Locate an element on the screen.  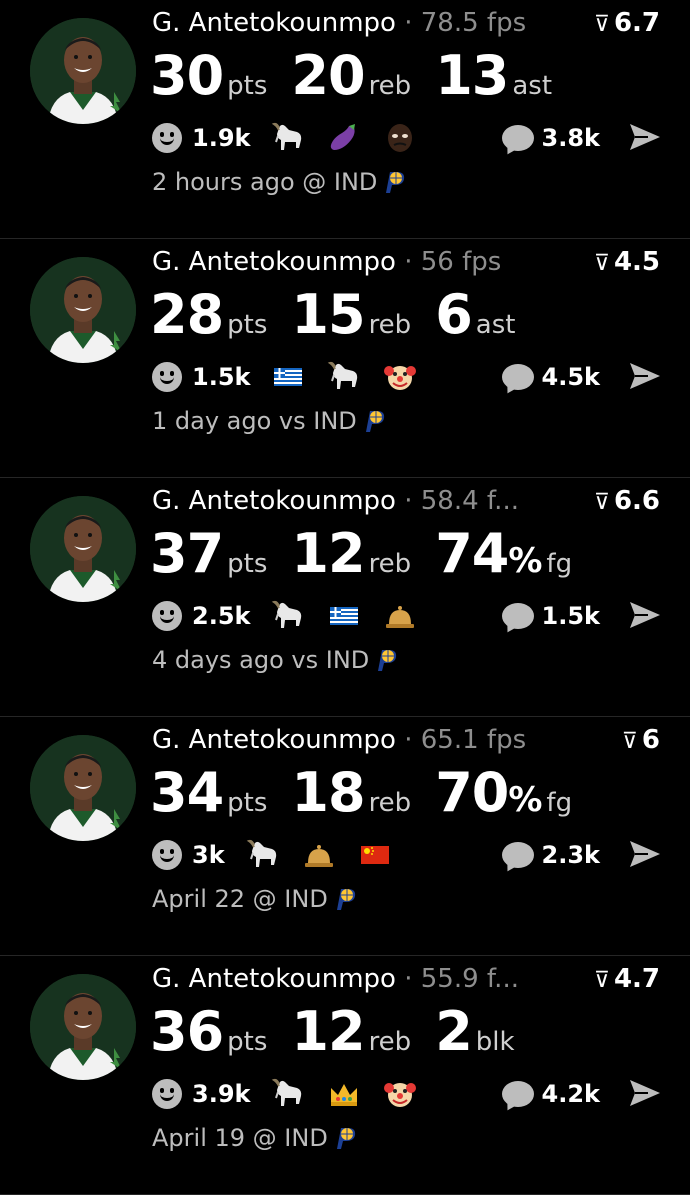
fps-label: · 65.1 fps is located at coordinates (465, 740).